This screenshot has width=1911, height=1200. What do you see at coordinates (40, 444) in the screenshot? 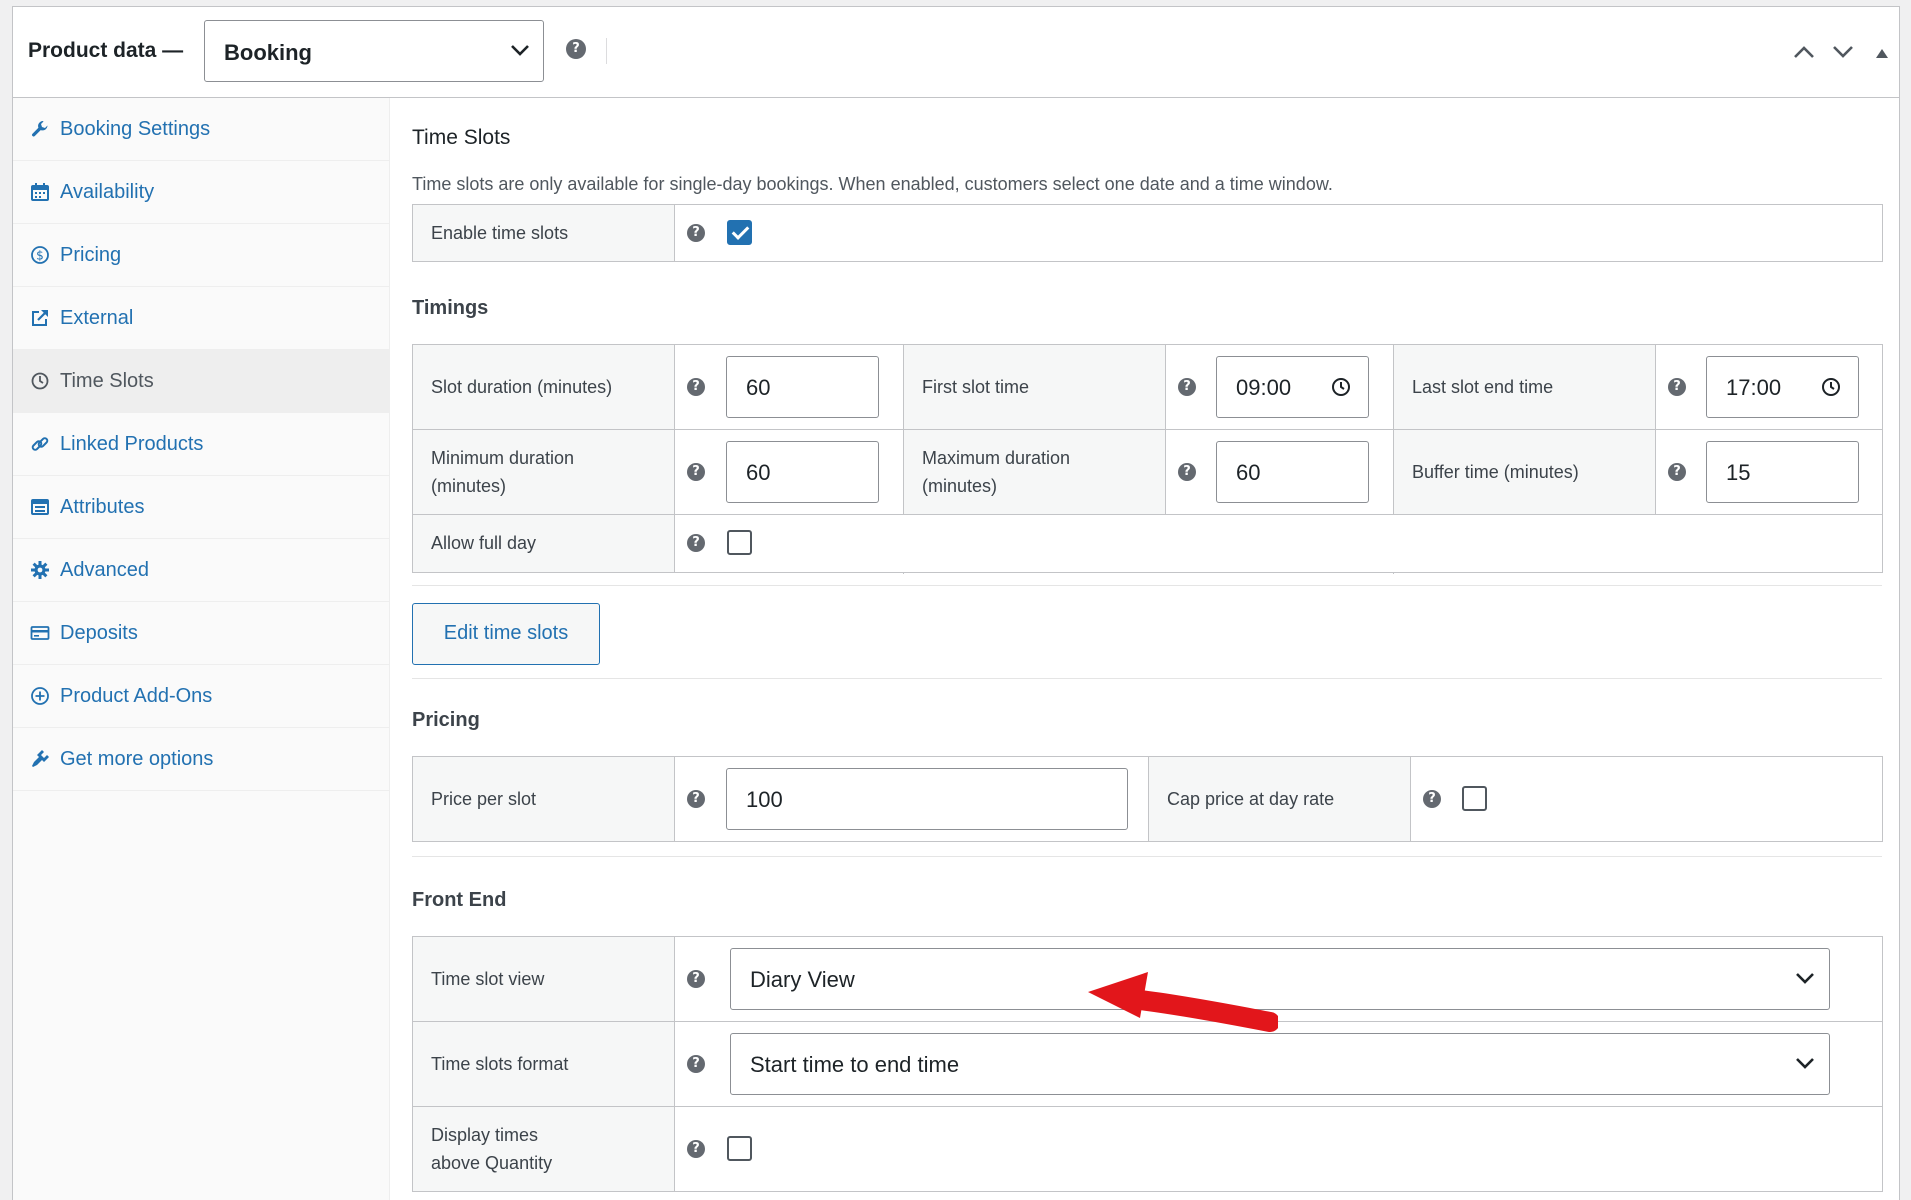
I see `link-icon` at bounding box center [40, 444].